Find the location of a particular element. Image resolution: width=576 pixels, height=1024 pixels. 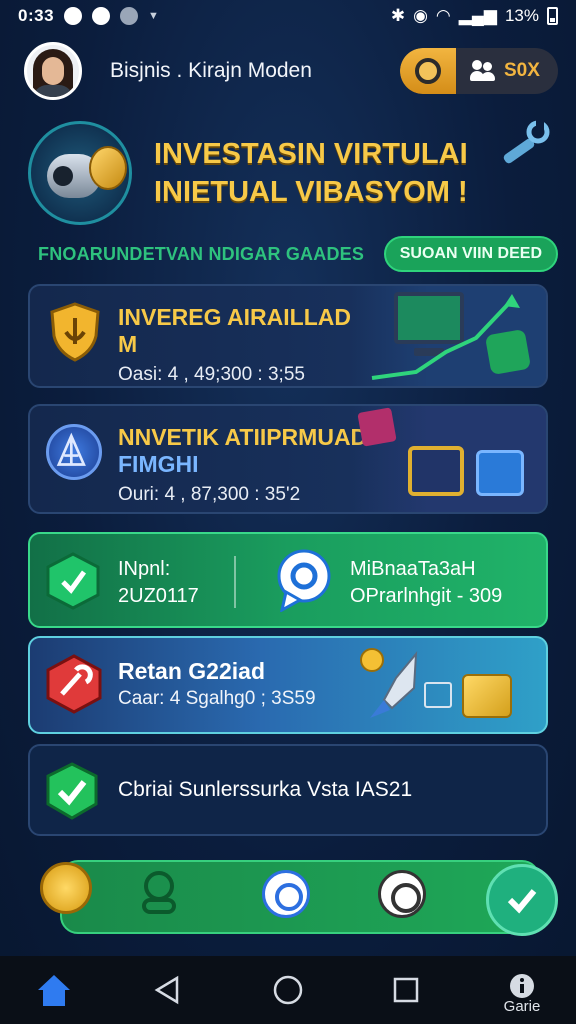

confirm-fab is located at coordinates (522, 900).